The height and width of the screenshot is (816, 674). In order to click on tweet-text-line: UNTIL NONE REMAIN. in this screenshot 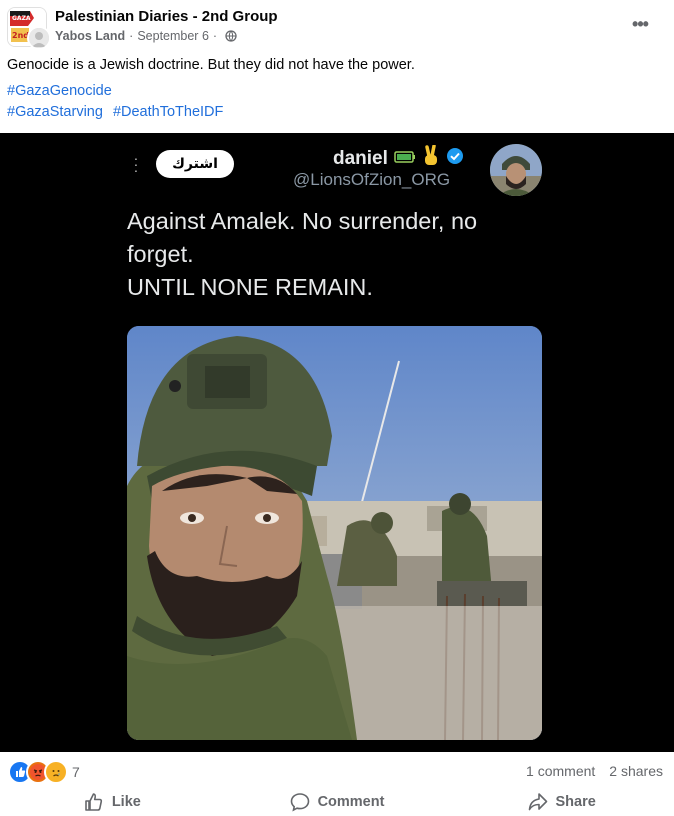, I will do `click(250, 287)`.